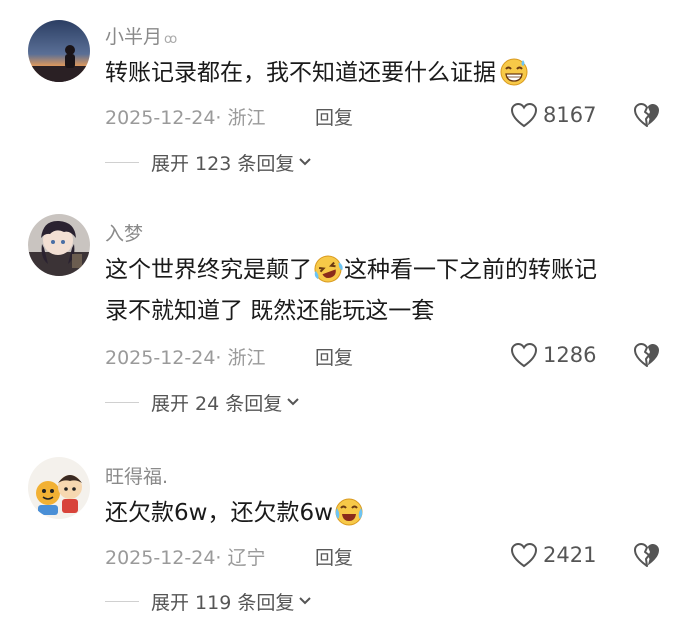 This screenshot has height=635, width=690. I want to click on like-button: 2421, so click(553, 555).